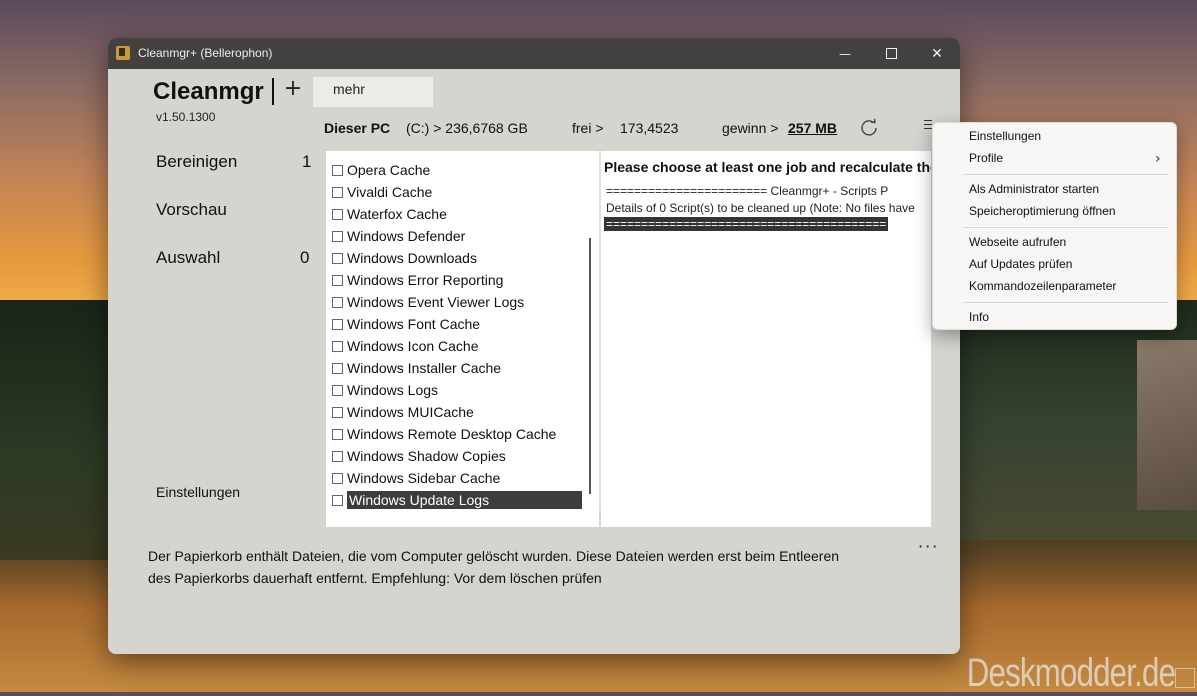 The width and height of the screenshot is (1197, 696). Describe the element at coordinates (457, 258) in the screenshot. I see `list-item: Windows Downloads` at that location.